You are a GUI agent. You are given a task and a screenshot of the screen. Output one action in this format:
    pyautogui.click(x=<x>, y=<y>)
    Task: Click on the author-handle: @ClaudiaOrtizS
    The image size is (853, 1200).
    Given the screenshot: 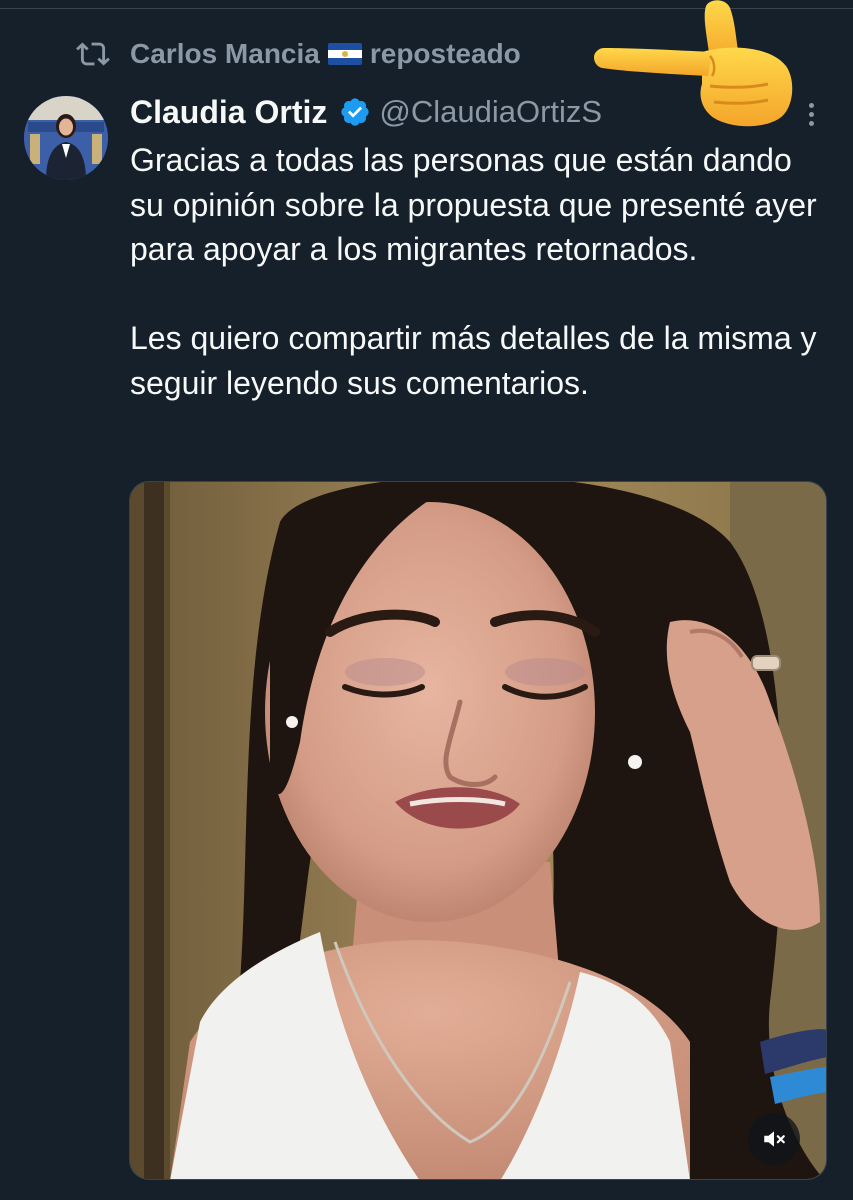 What is the action you would take?
    pyautogui.click(x=490, y=112)
    